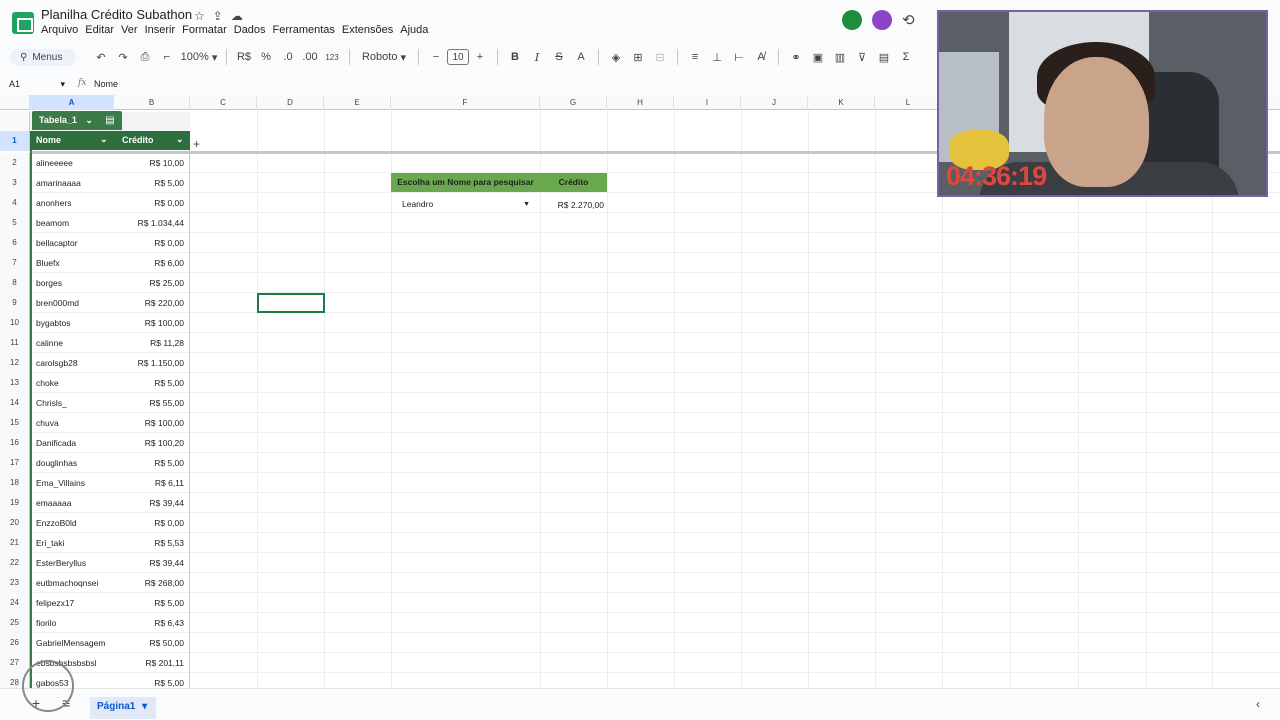 Image resolution: width=1280 pixels, height=720 pixels. I want to click on table-cell-name: Chrisls_, so click(51, 403).